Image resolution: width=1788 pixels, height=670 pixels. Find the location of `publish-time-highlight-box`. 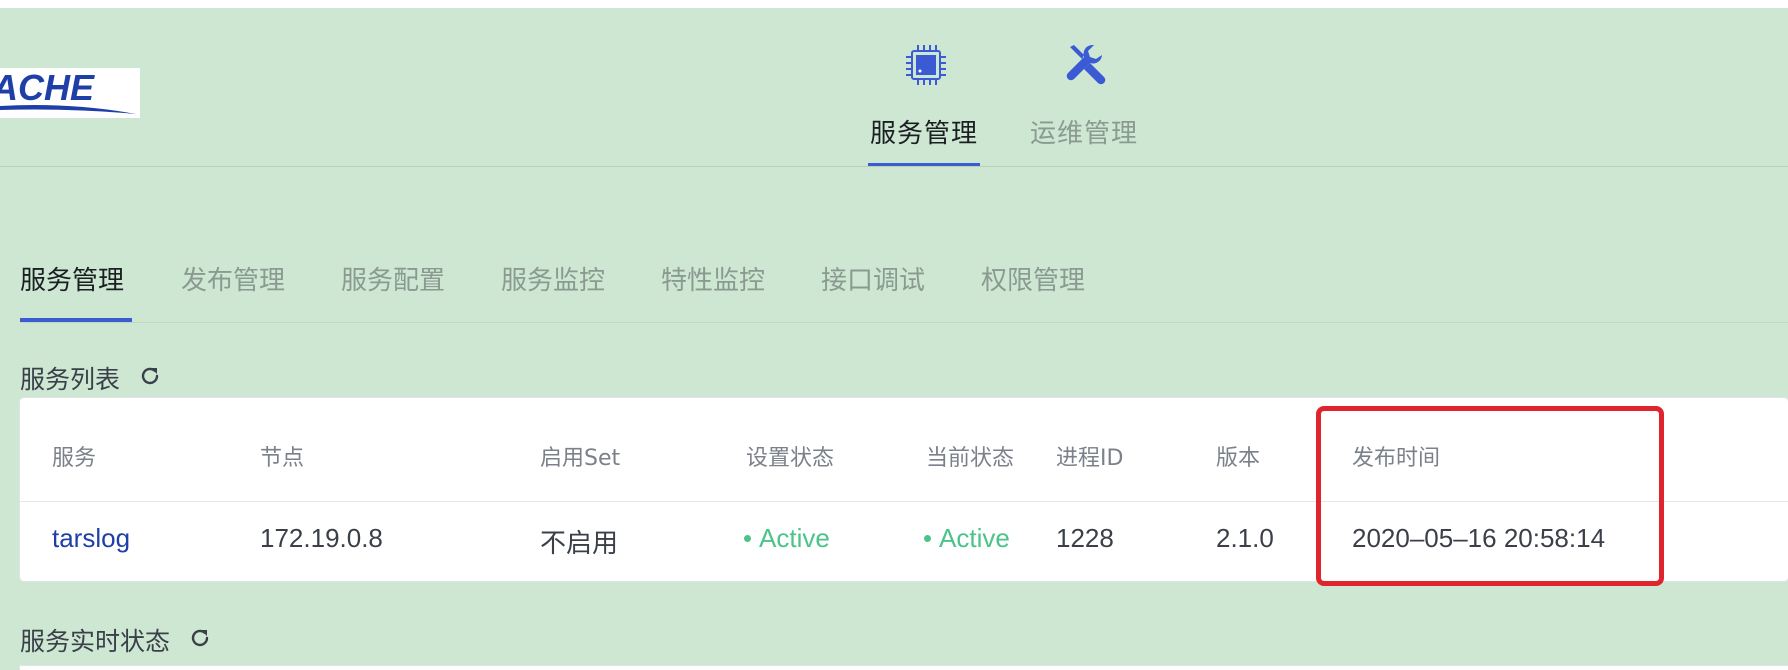

publish-time-highlight-box is located at coordinates (1490, 496).